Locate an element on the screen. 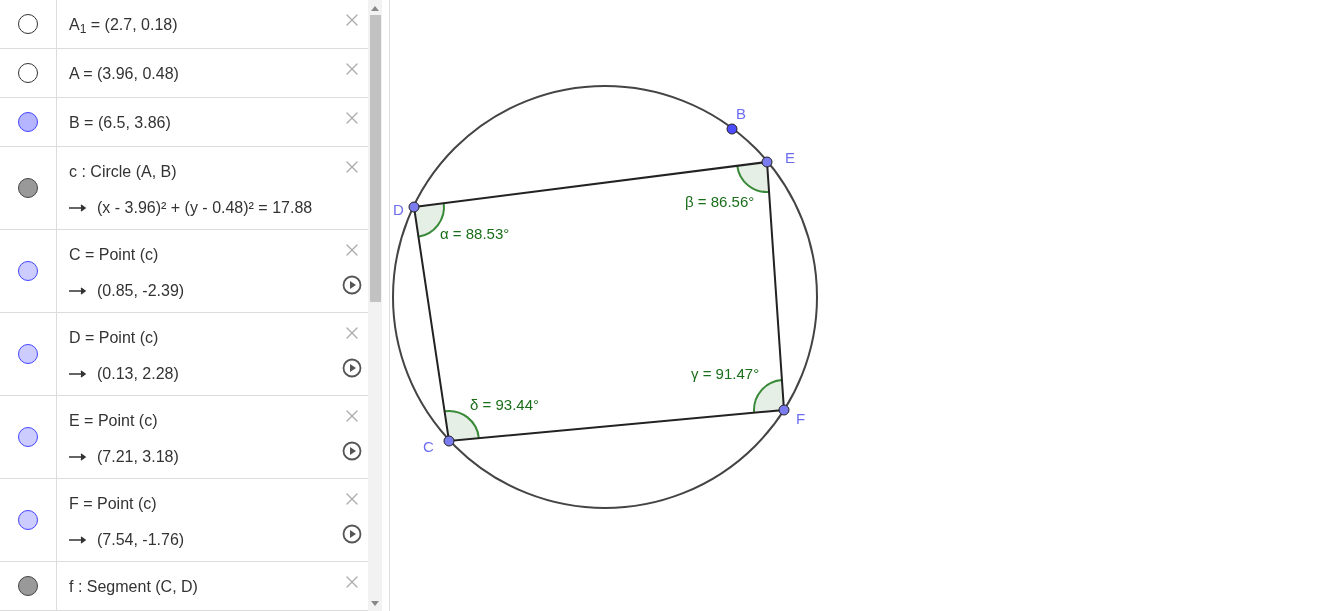 This screenshot has height=611, width=1318. definition-text: A = (3.96, 0.48) is located at coordinates (218, 74).